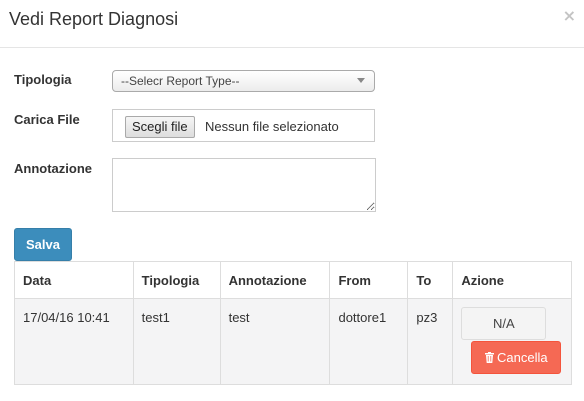 This screenshot has height=401, width=584. Describe the element at coordinates (74, 280) in the screenshot. I see `header-data: Data` at that location.